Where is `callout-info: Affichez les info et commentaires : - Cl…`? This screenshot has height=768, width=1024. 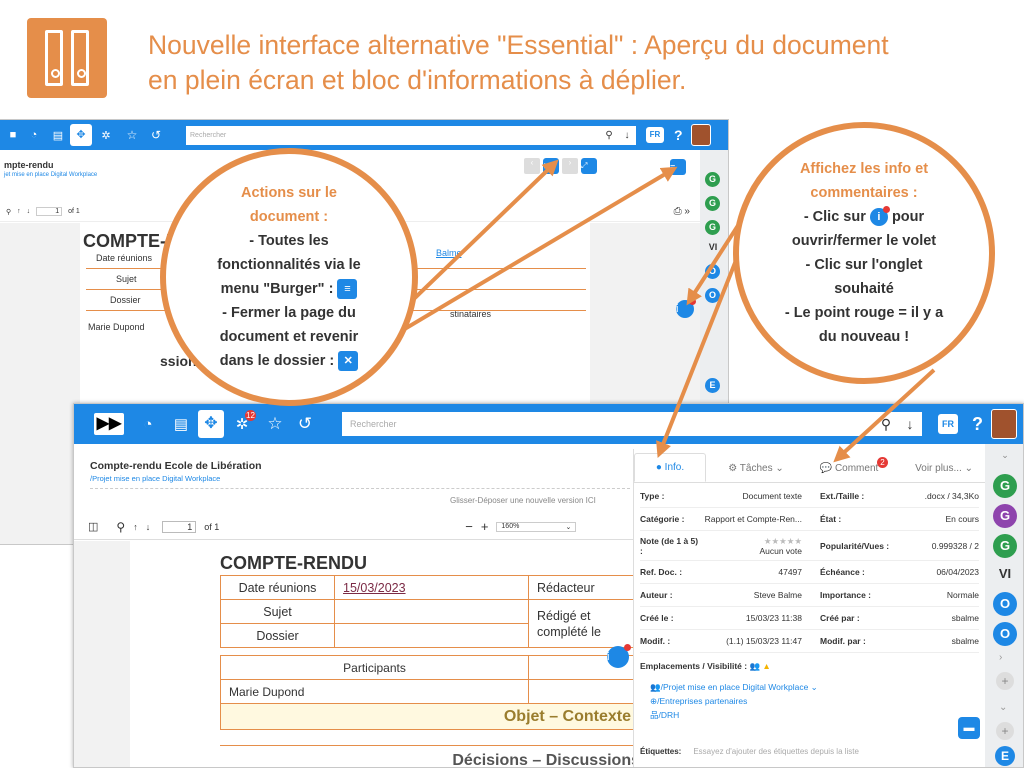
callout-info: Affichez les info et commentaires : - Cl… is located at coordinates (864, 253).